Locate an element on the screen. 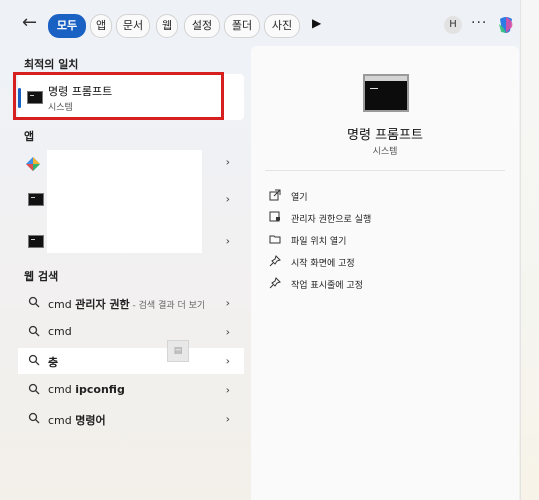 The width and height of the screenshot is (539, 500). divider is located at coordinates (385, 170).